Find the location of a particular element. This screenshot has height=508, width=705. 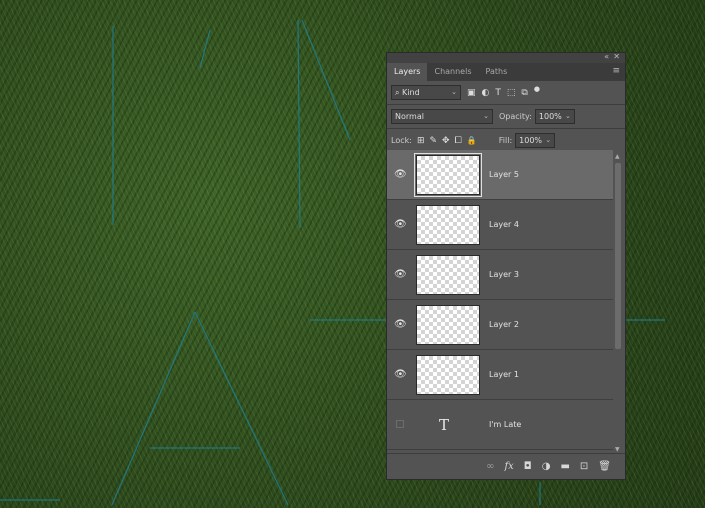

scroll-up-icon: ▲ is located at coordinates (617, 156).